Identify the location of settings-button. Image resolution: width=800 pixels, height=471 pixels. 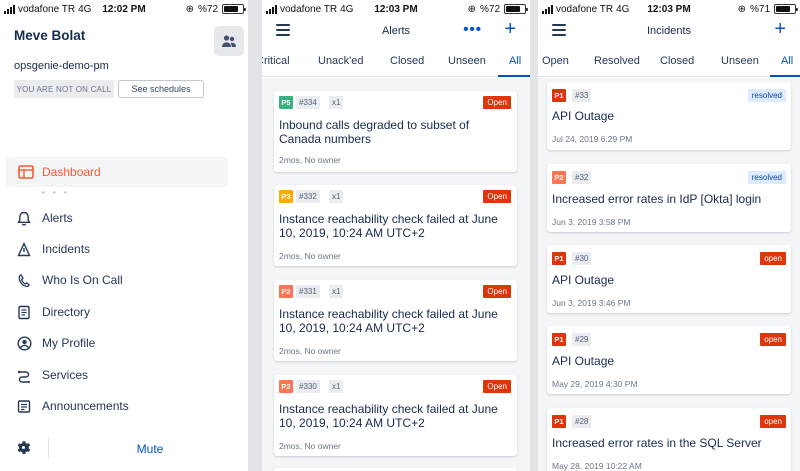
(23, 450).